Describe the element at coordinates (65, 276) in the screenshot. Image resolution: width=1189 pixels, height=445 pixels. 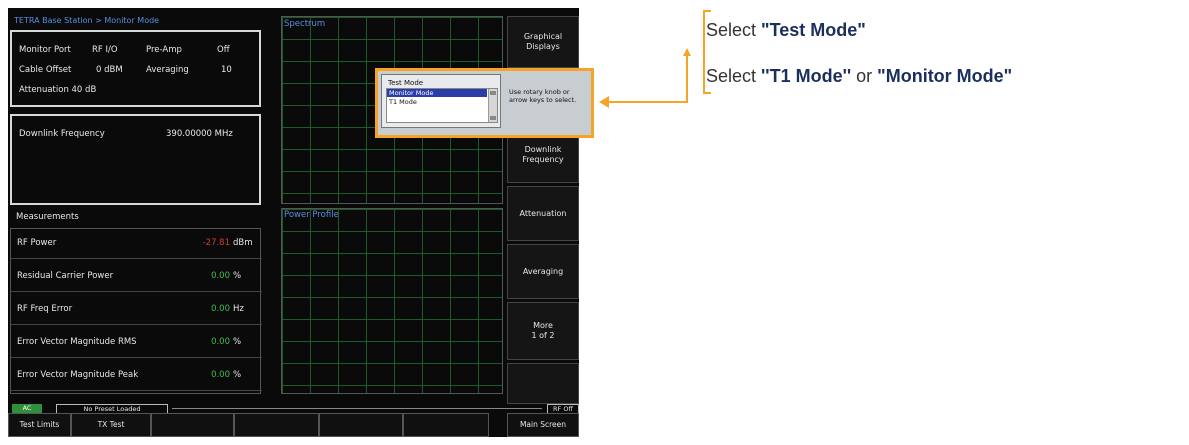
I see `measurement-name: Residual Carrier Power` at that location.